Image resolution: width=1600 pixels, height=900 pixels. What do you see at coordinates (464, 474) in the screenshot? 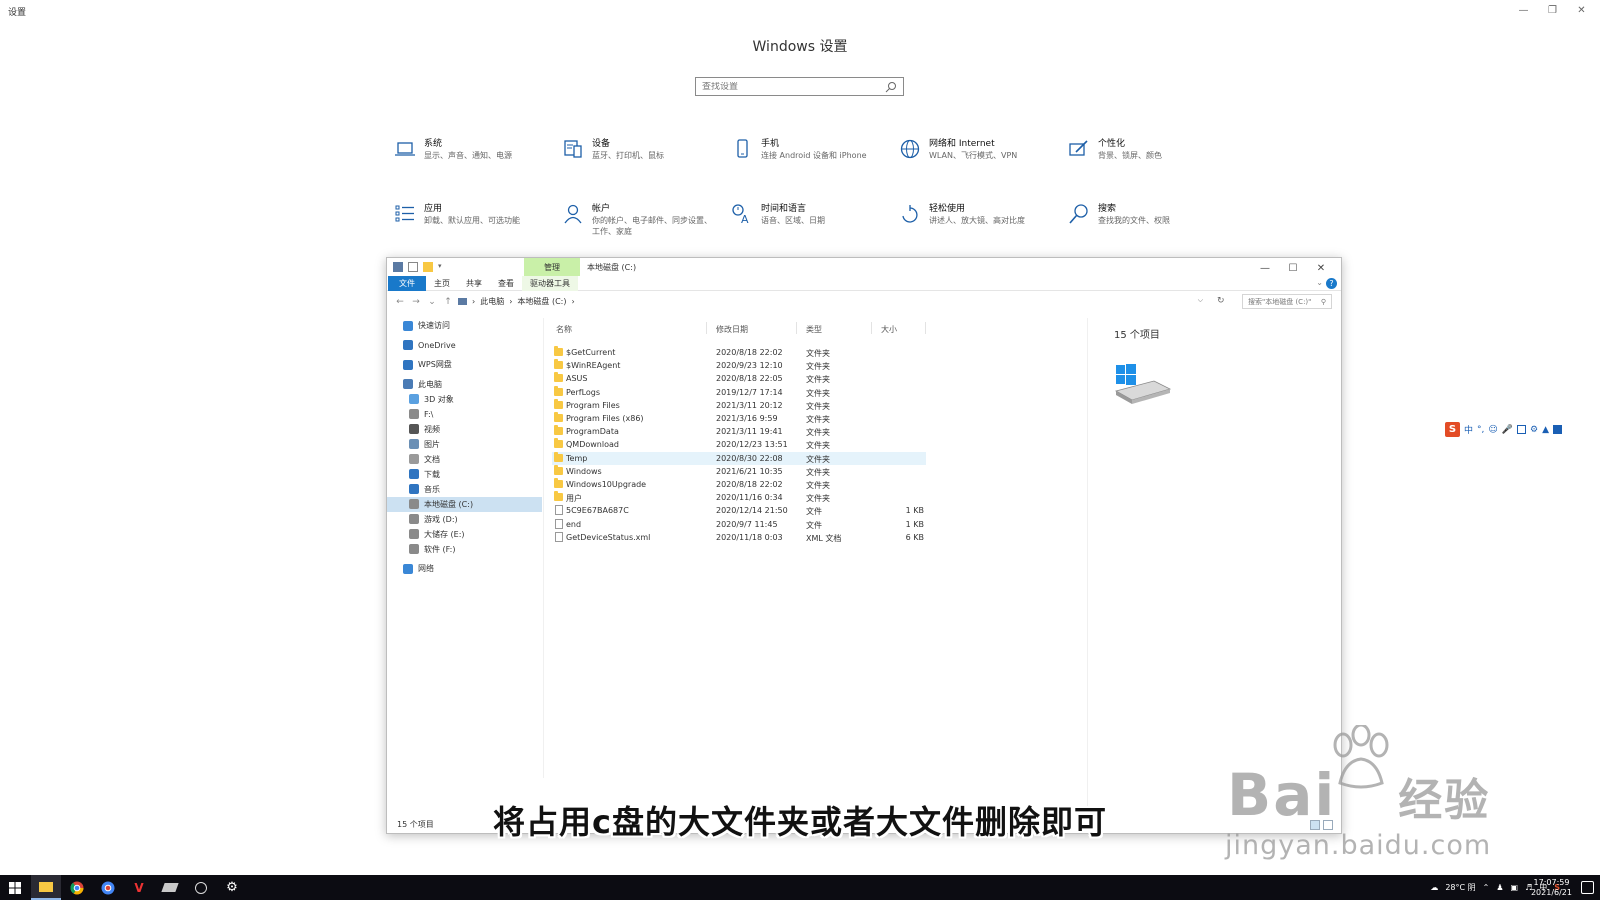
I see `nav-tree-item: 下载` at bounding box center [464, 474].